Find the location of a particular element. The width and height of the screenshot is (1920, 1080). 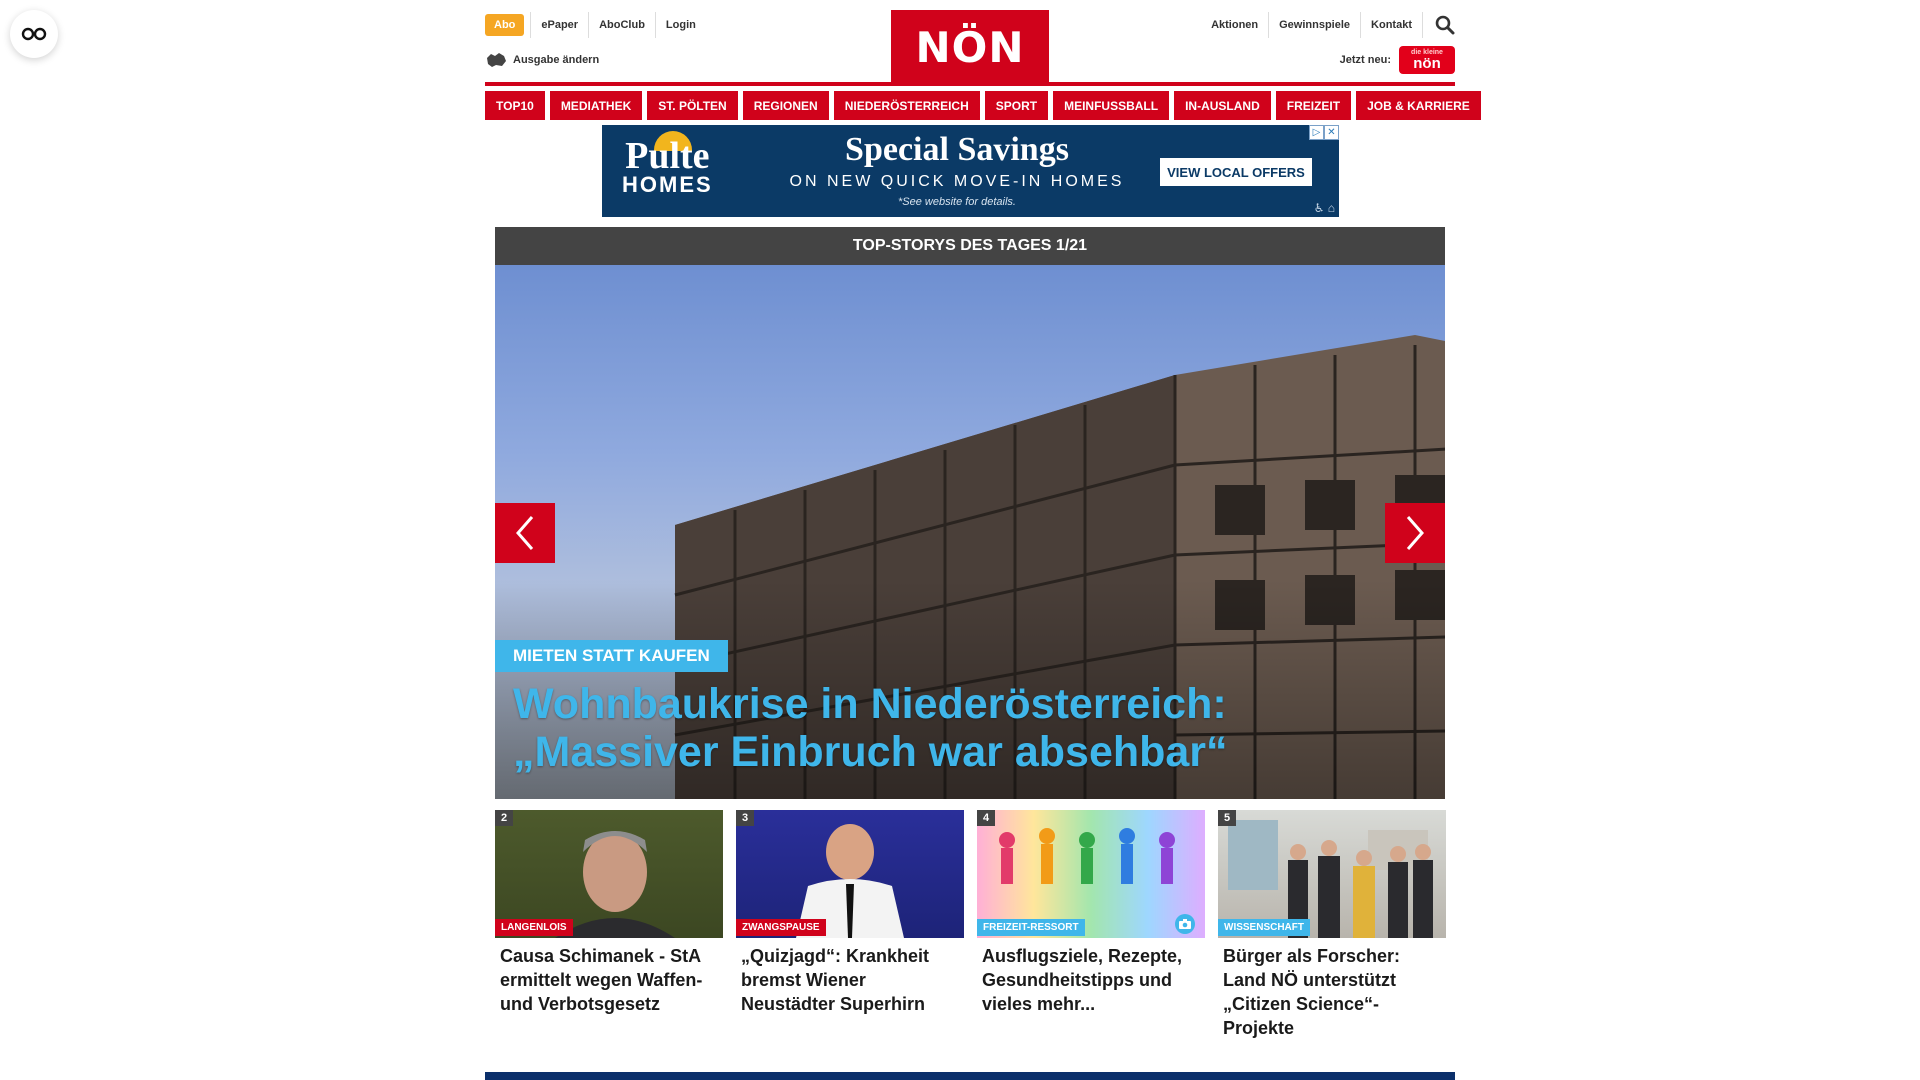

kontakt-link: Kontakt is located at coordinates (1392, 25).